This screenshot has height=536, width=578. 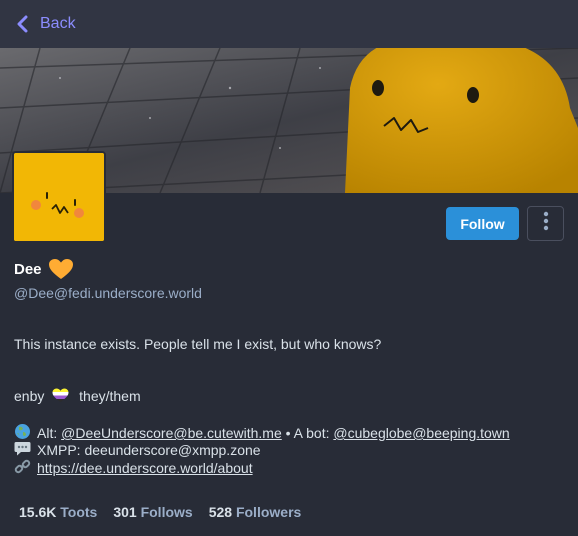 I want to click on speech-bubble-icon, so click(x=22, y=448).